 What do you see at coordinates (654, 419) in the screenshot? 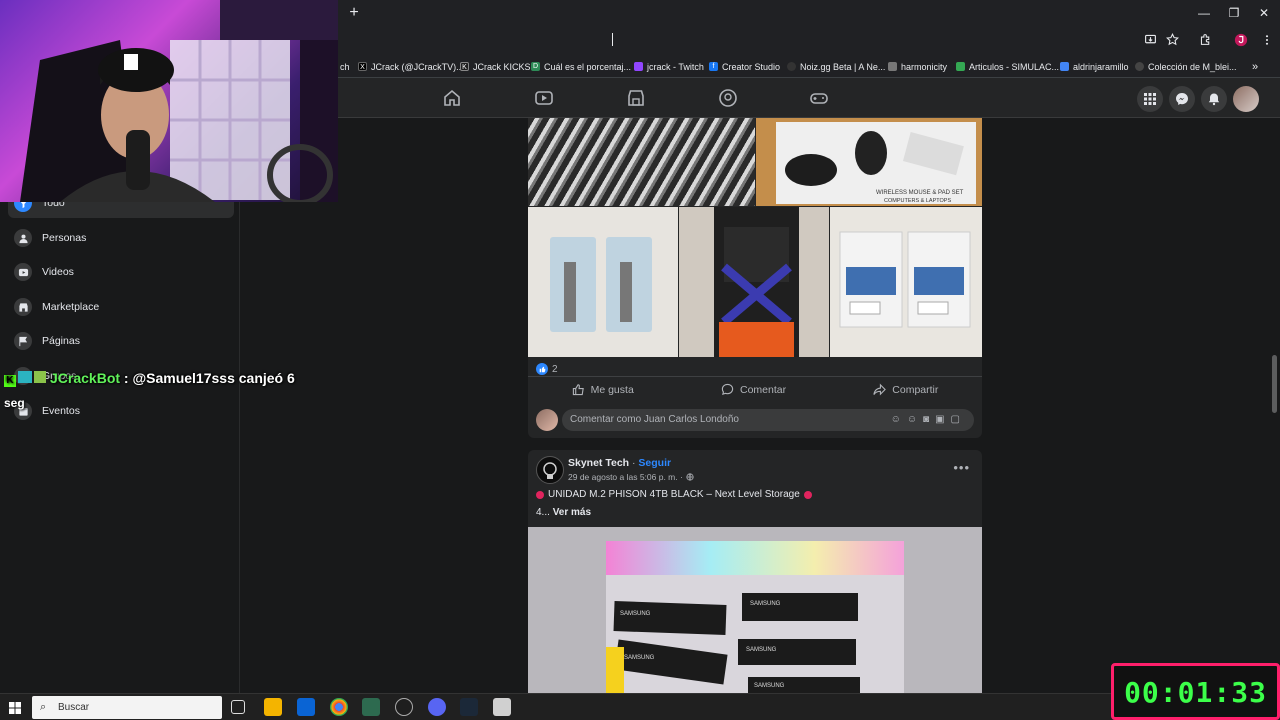
I see `comment-placeholder: Comentar como Juan Carlos Londoño` at bounding box center [654, 419].